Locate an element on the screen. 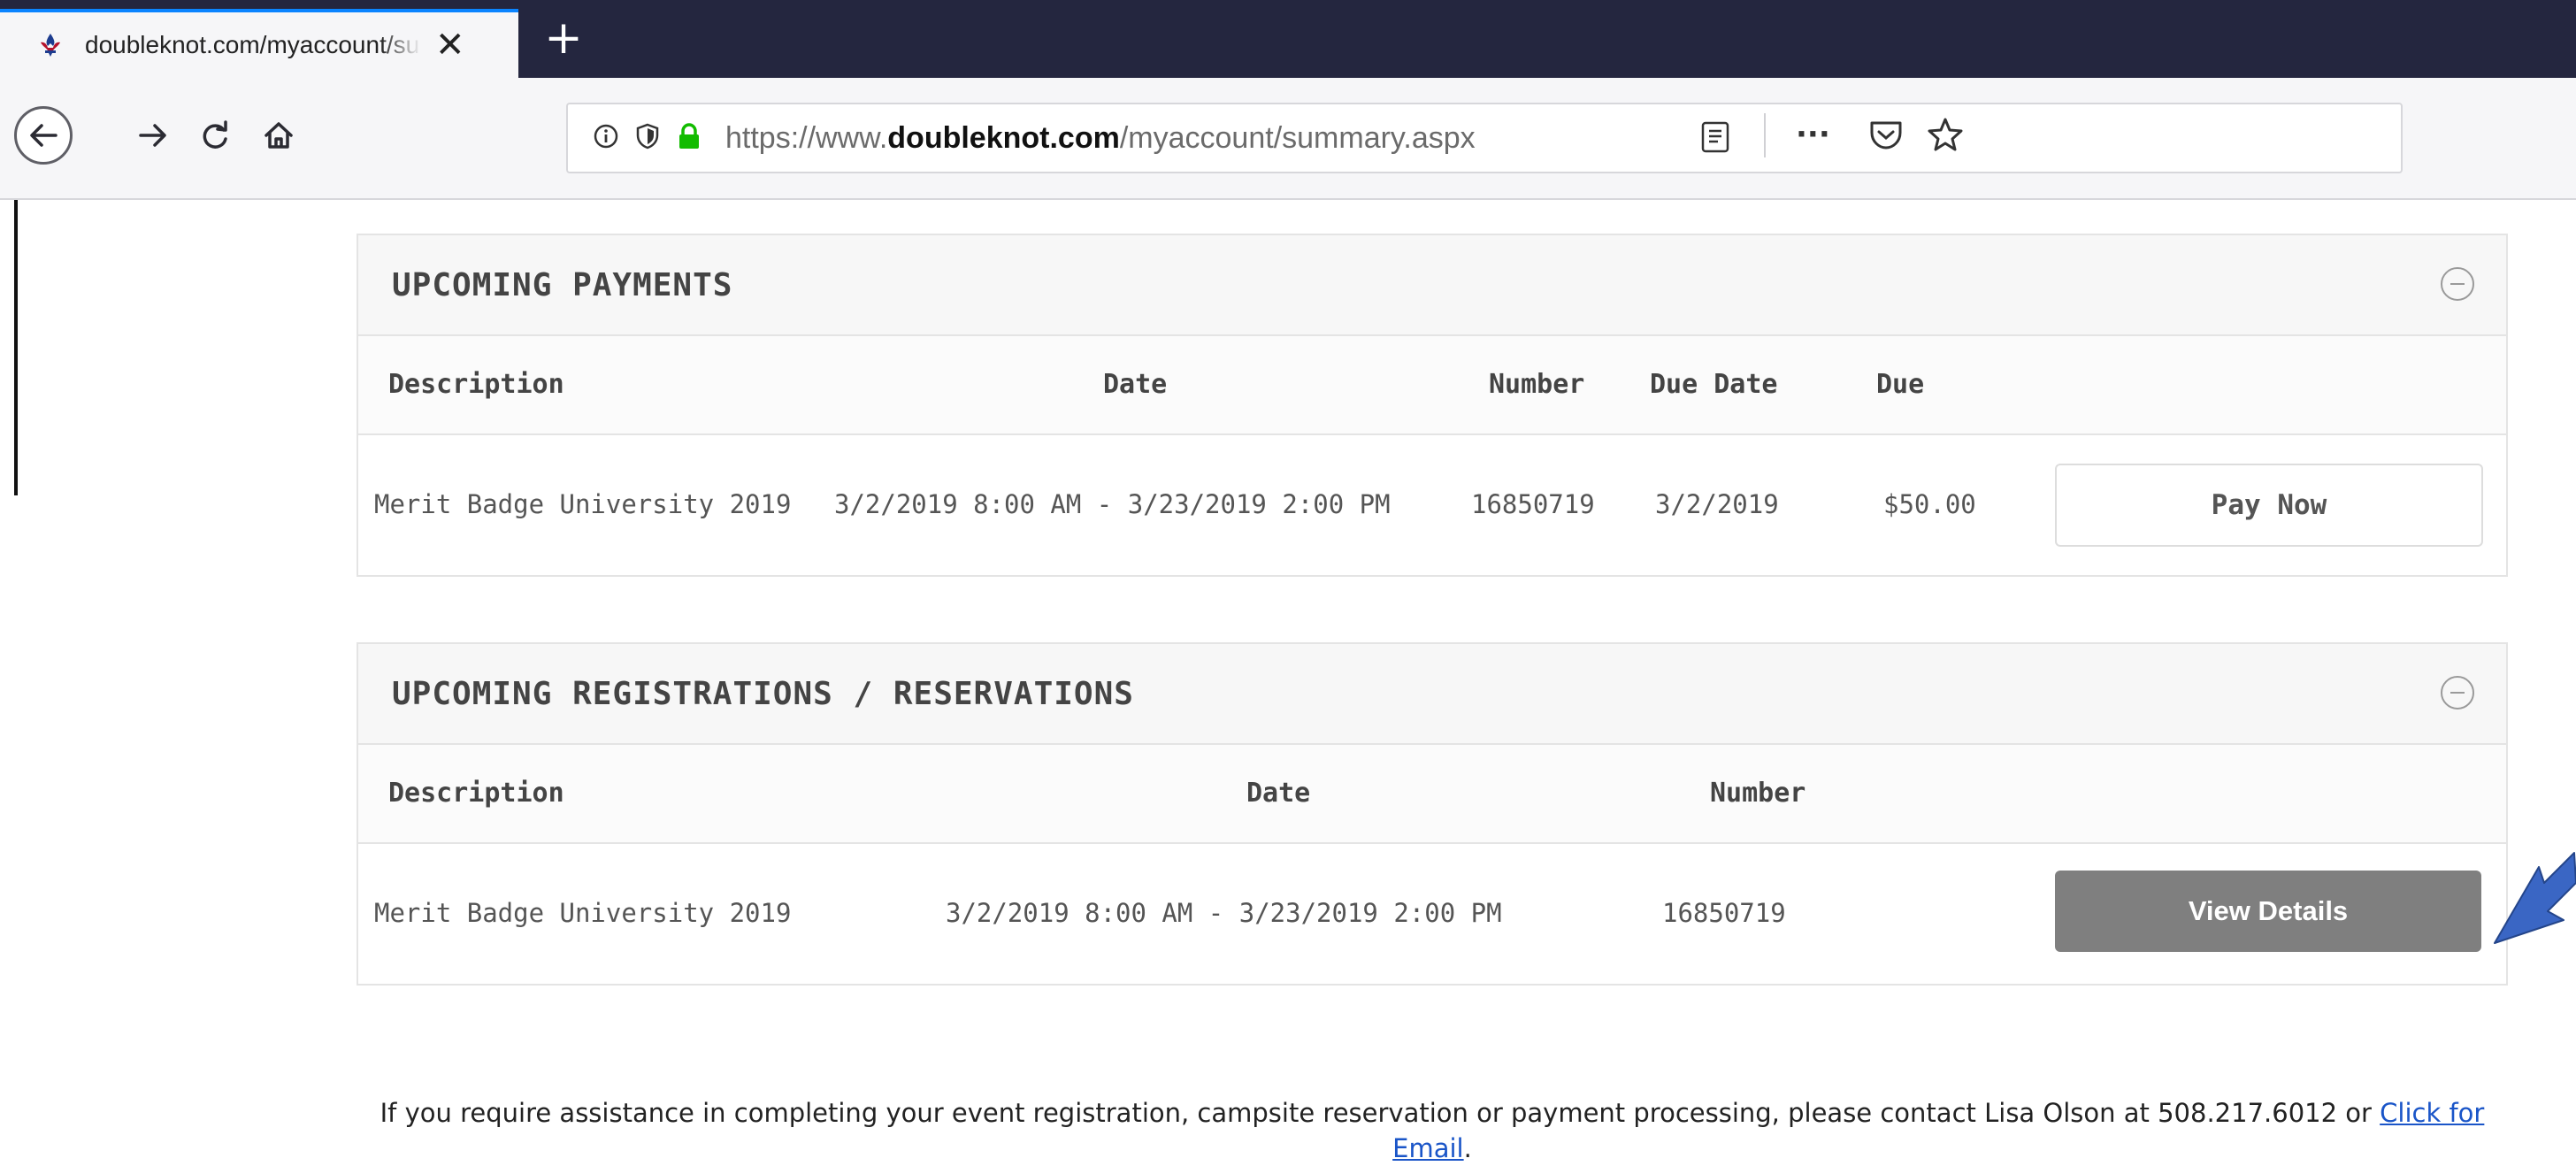 The image size is (2576, 1166). reload-button is located at coordinates (215, 135).